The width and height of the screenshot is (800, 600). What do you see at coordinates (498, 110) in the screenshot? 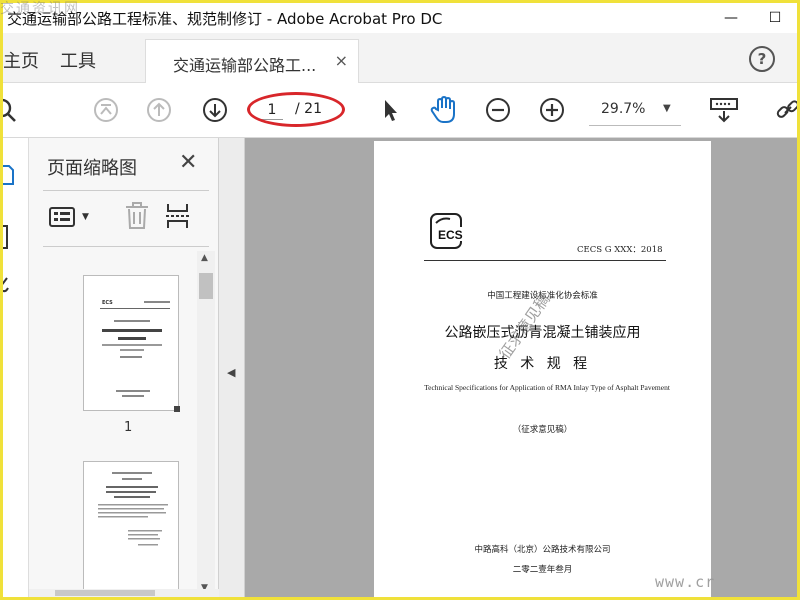
I see `zoom-out-icon` at bounding box center [498, 110].